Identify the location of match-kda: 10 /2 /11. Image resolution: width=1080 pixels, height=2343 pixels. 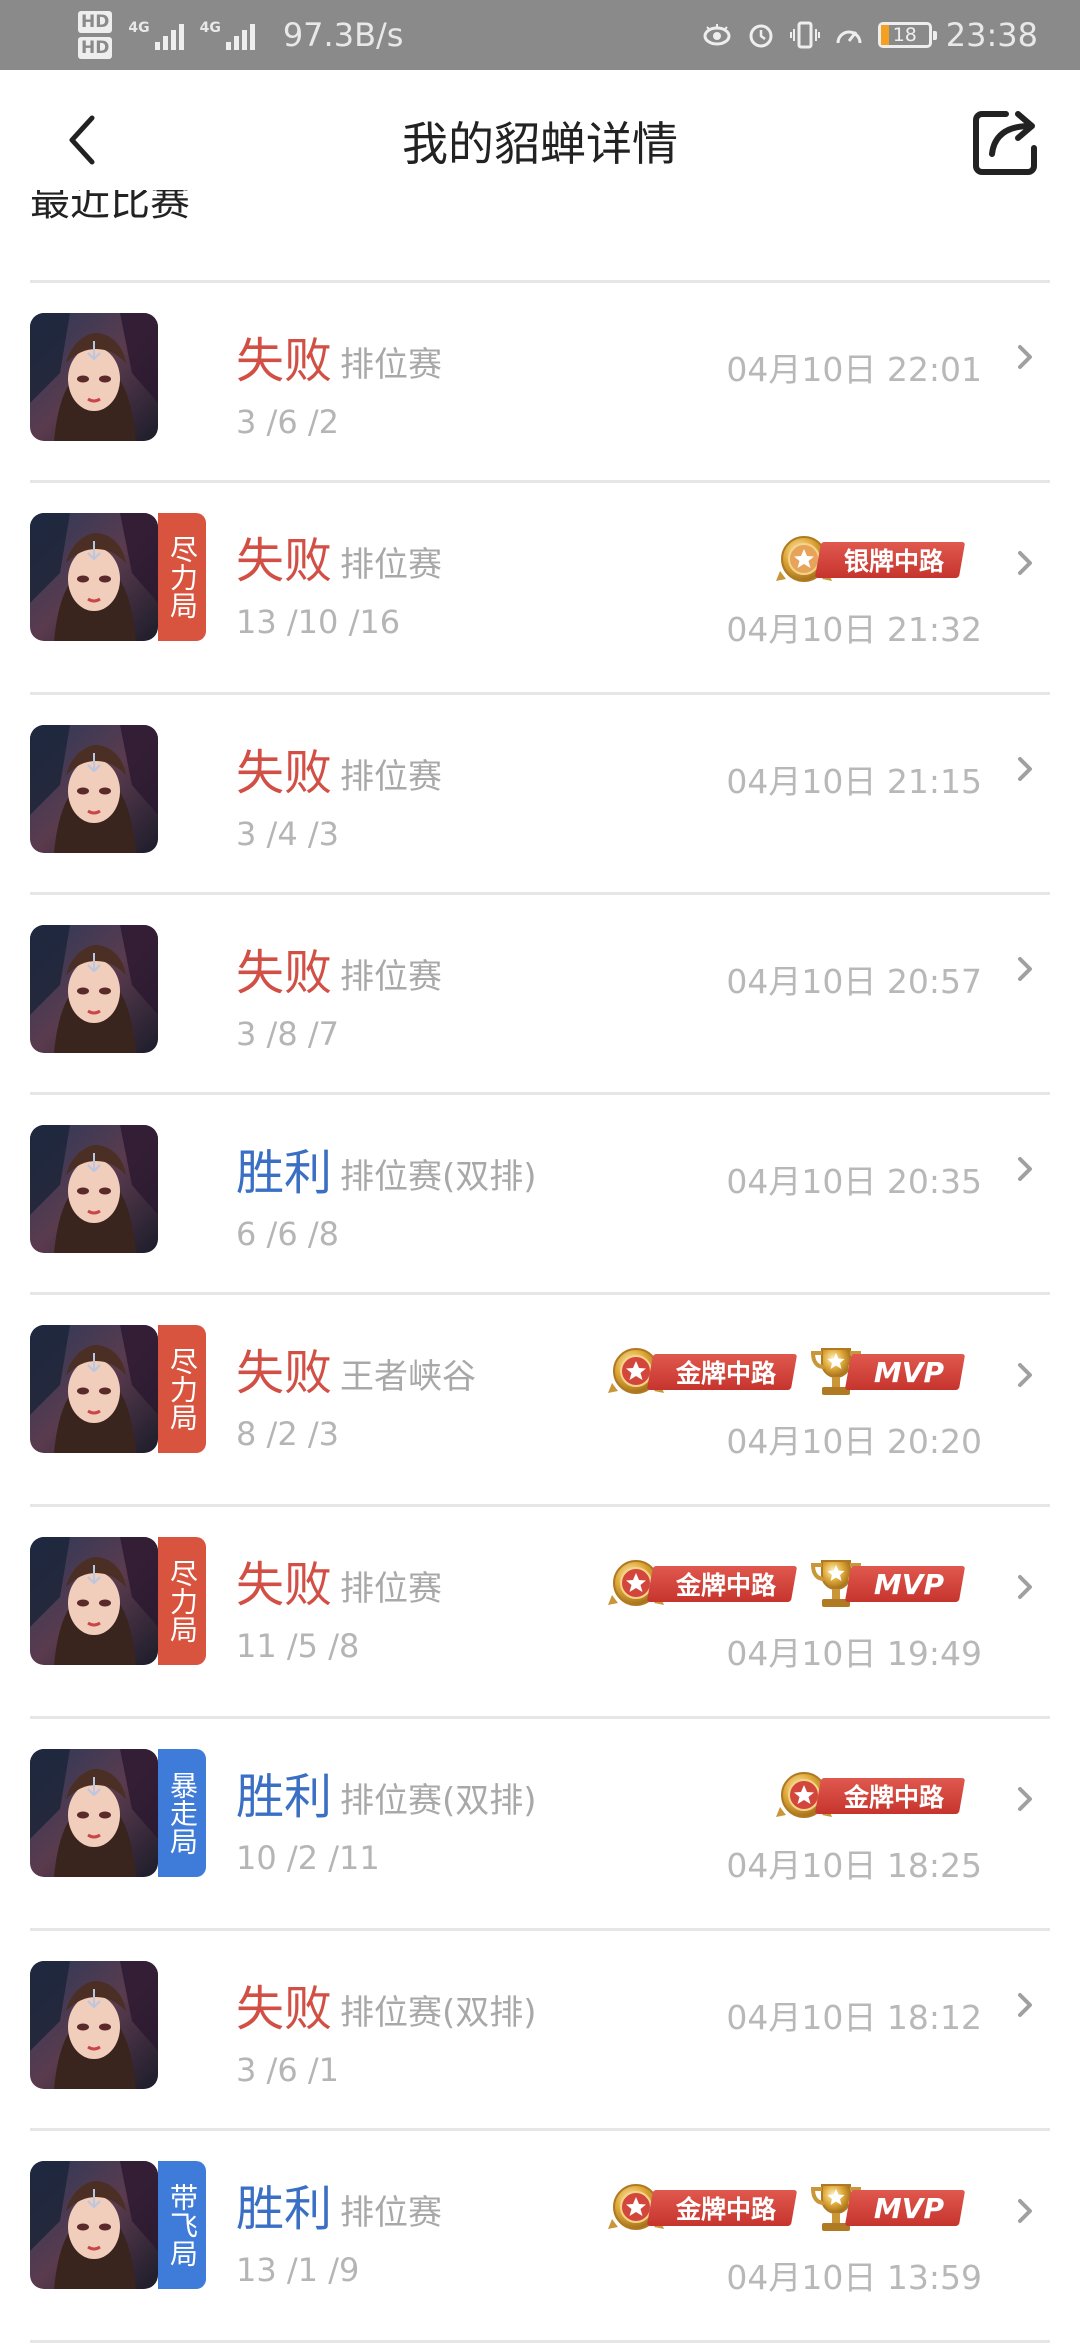
(308, 1858).